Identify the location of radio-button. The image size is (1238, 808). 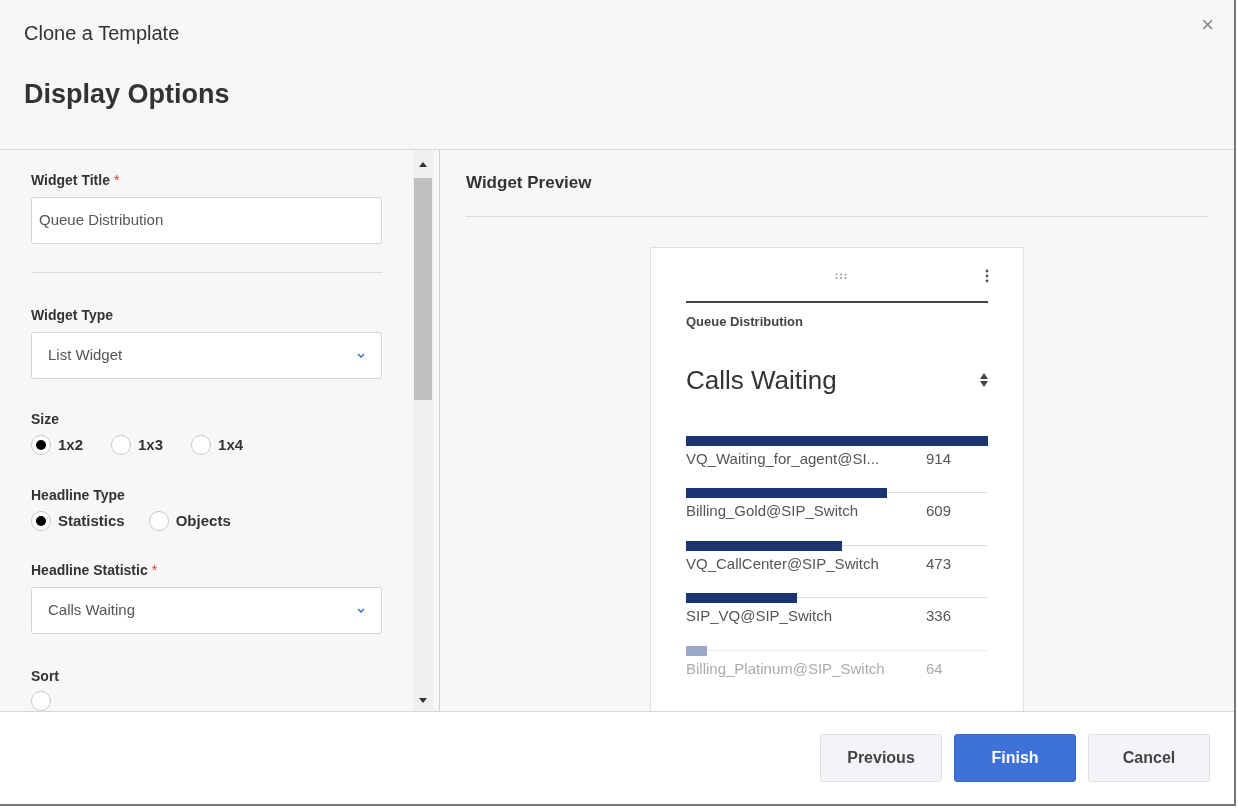
(41, 701).